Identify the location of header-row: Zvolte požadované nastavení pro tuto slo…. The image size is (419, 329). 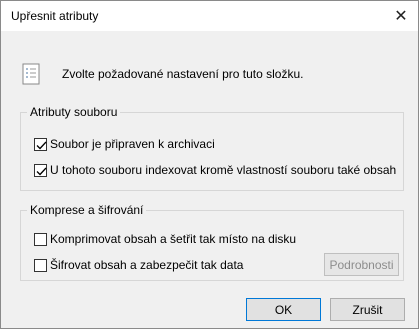
(161, 74).